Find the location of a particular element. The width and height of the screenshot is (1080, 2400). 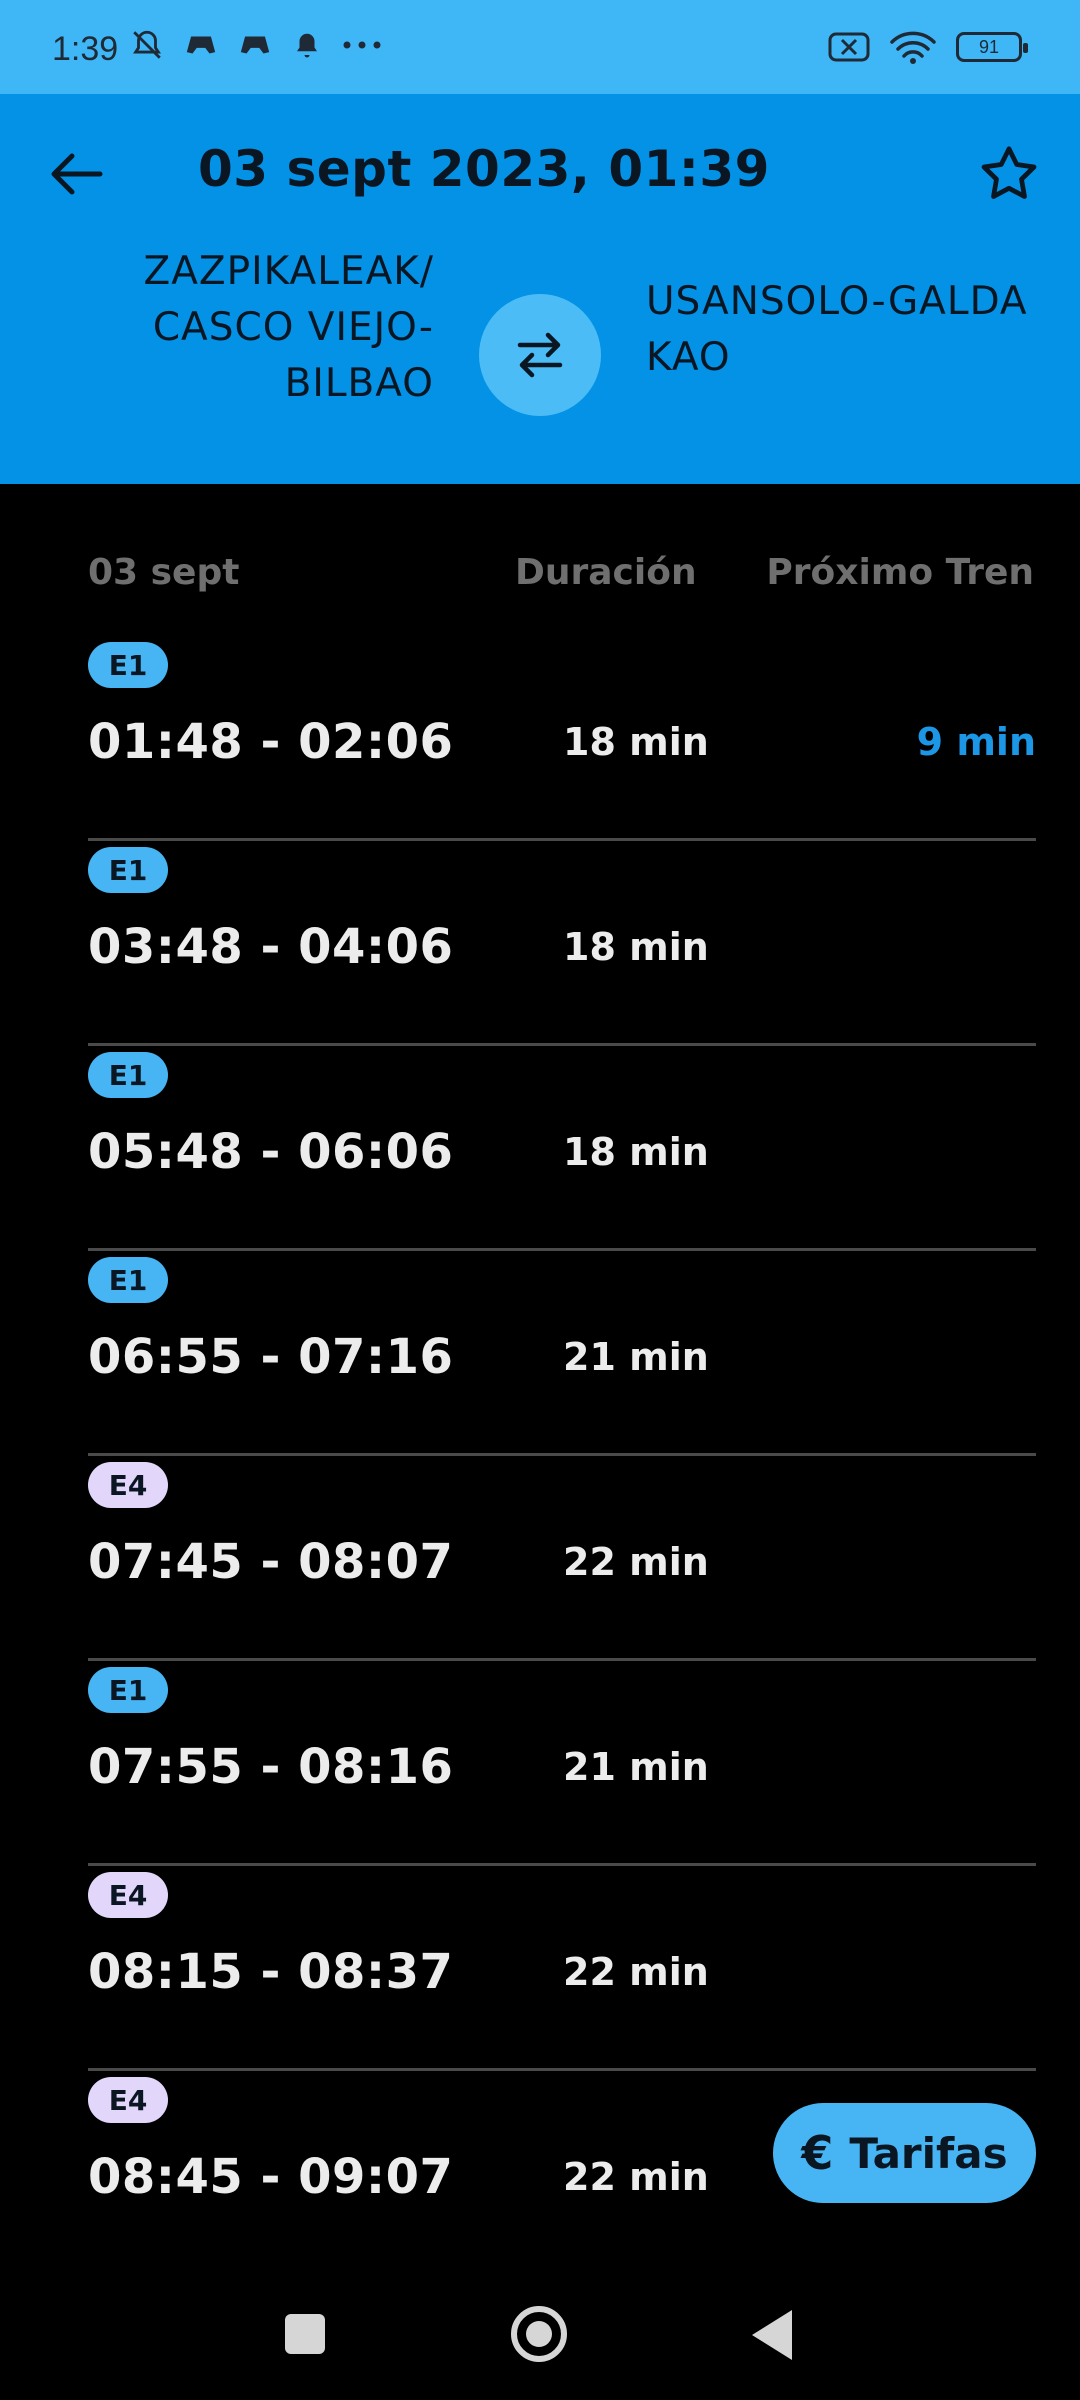

trip-row: E1 05:48 - 06:06 18 min is located at coordinates (562, 1148).